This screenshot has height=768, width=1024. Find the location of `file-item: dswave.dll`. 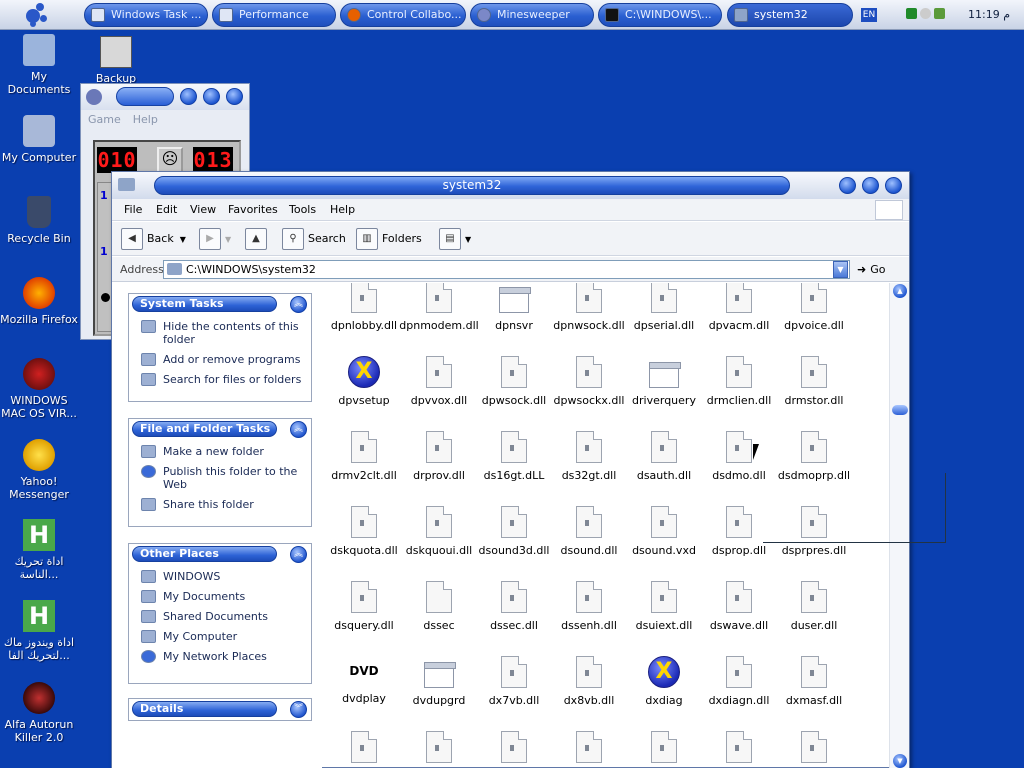

file-item: dswave.dll is located at coordinates (739, 606).